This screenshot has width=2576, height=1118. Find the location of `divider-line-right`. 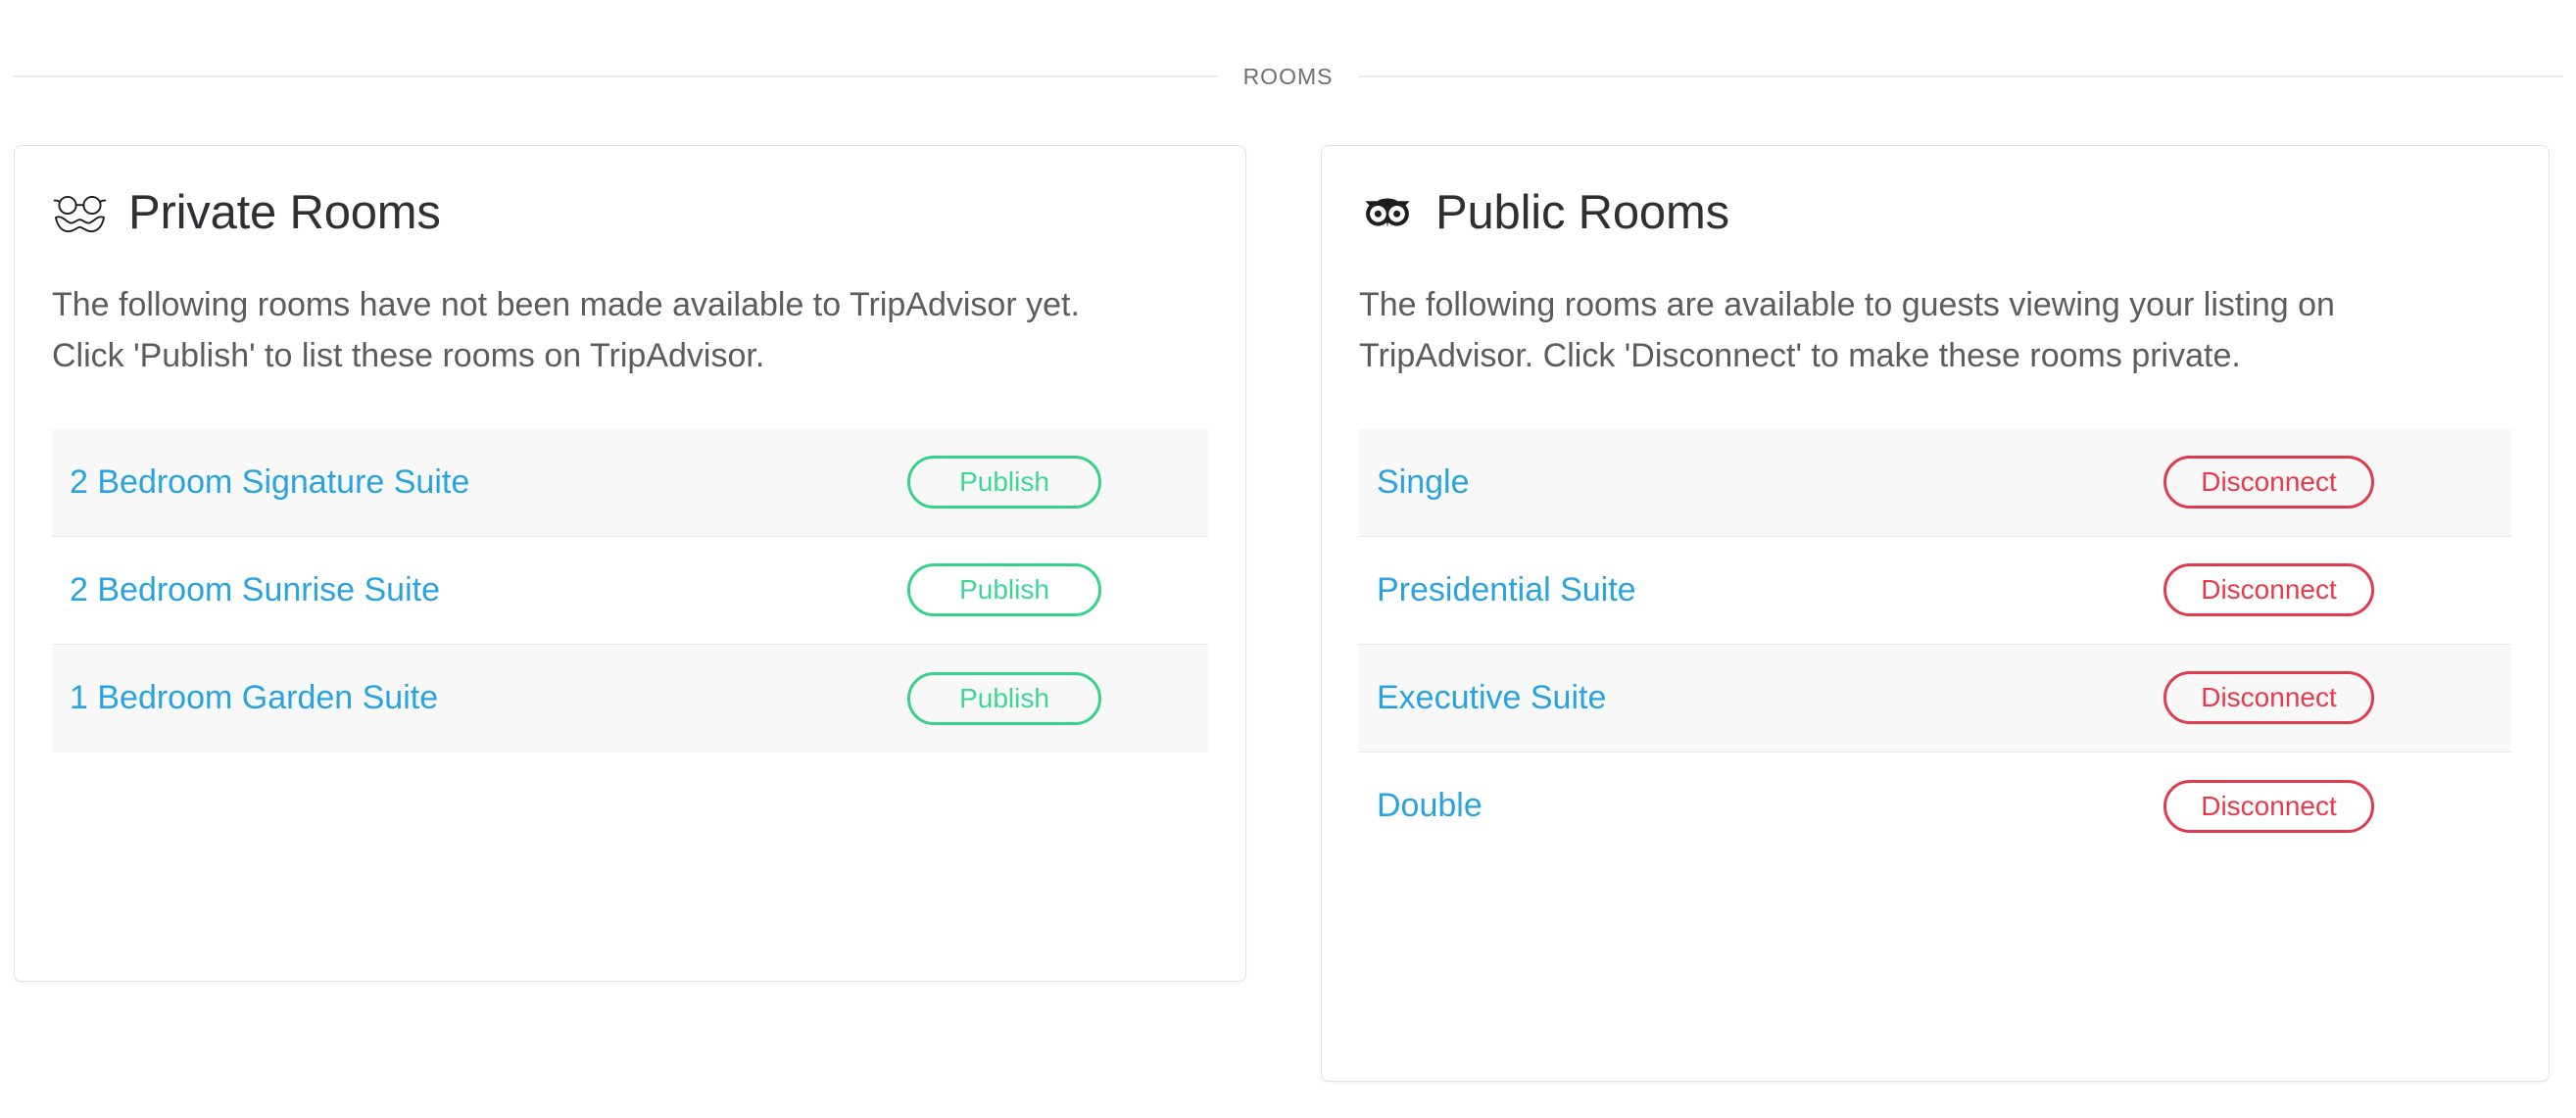

divider-line-right is located at coordinates (1961, 76).